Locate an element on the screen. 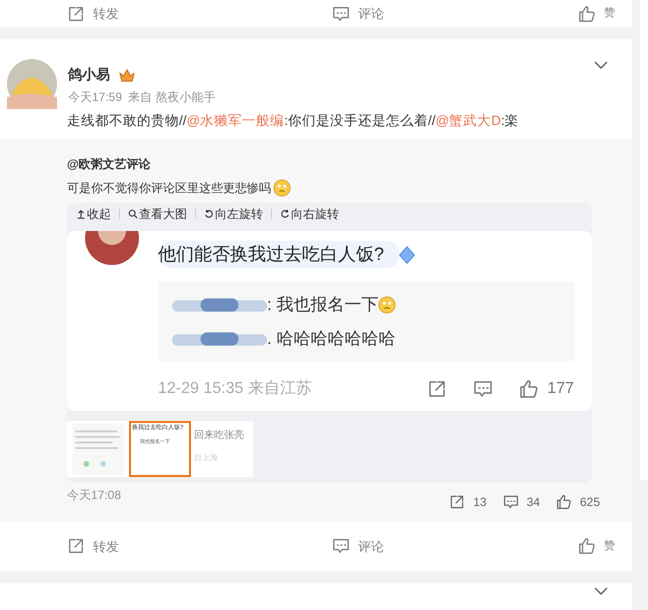 This screenshot has width=648, height=610. search-icon is located at coordinates (133, 214).